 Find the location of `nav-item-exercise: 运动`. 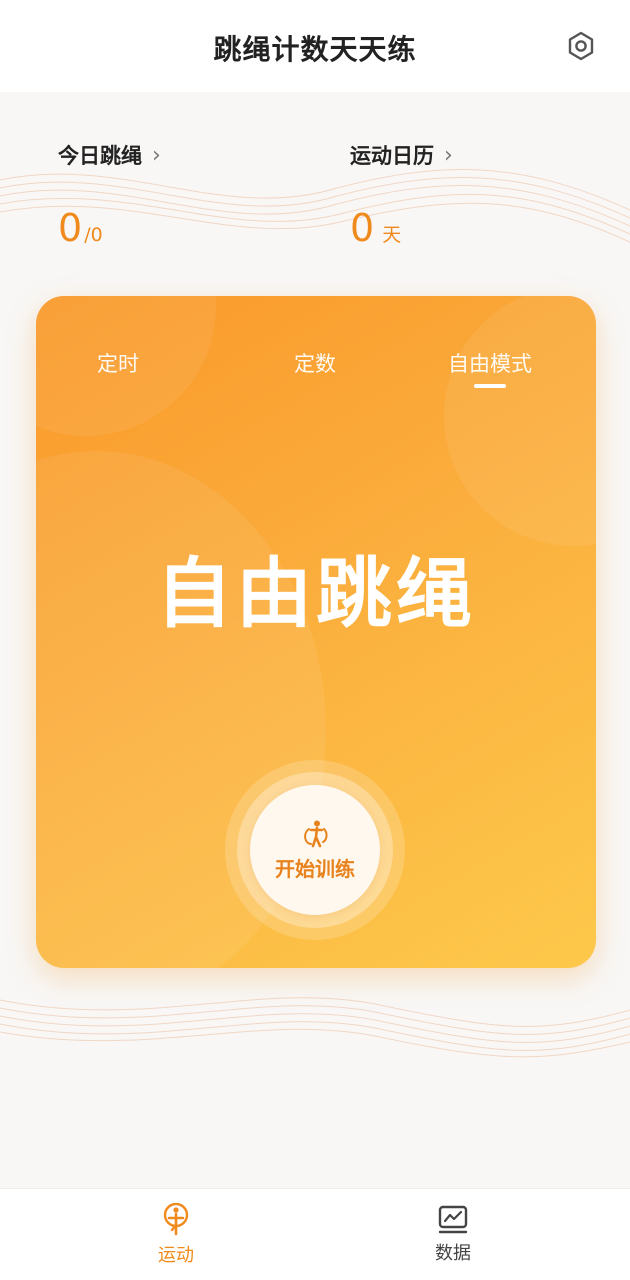

nav-item-exercise: 运动 is located at coordinates (176, 1235).